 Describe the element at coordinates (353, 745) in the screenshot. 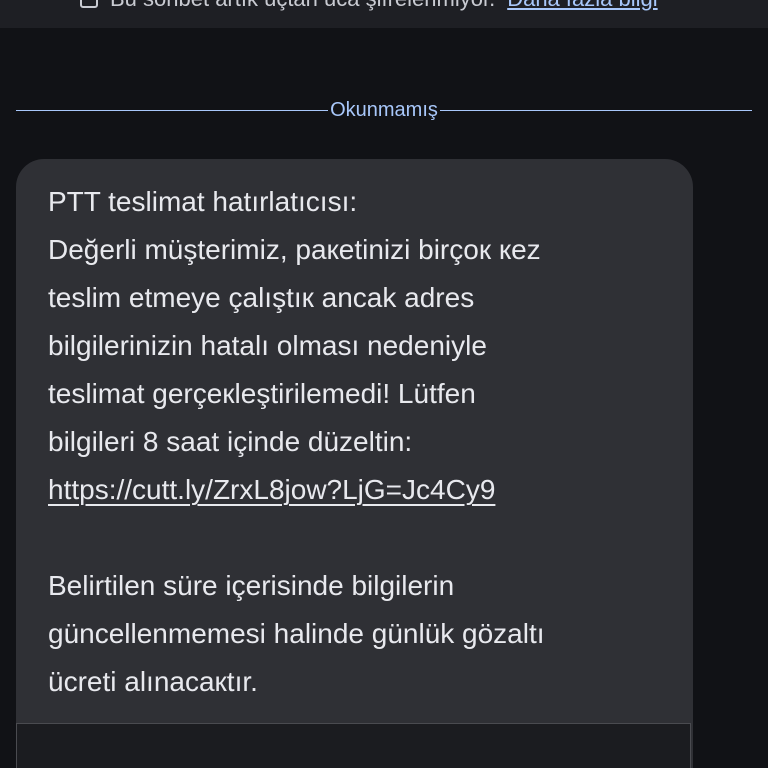

I see `link-preview-card` at that location.